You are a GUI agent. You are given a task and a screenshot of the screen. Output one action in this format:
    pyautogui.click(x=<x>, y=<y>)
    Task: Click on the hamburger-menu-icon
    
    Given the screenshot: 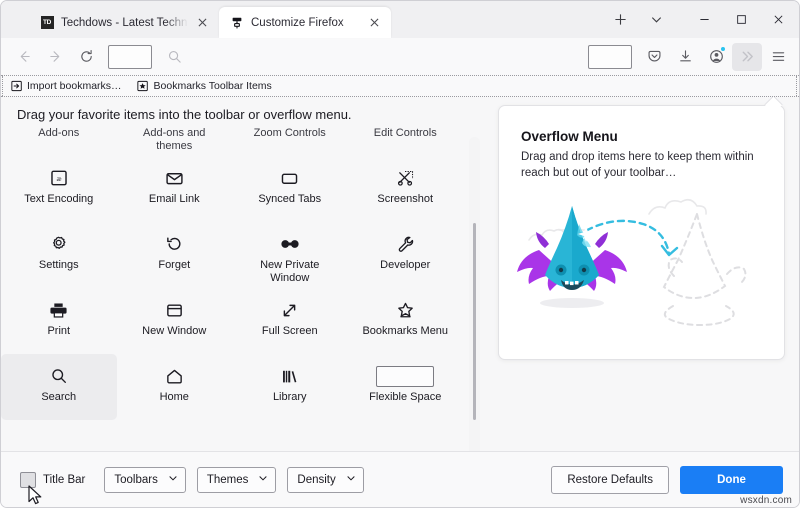 What is the action you would take?
    pyautogui.click(x=778, y=57)
    